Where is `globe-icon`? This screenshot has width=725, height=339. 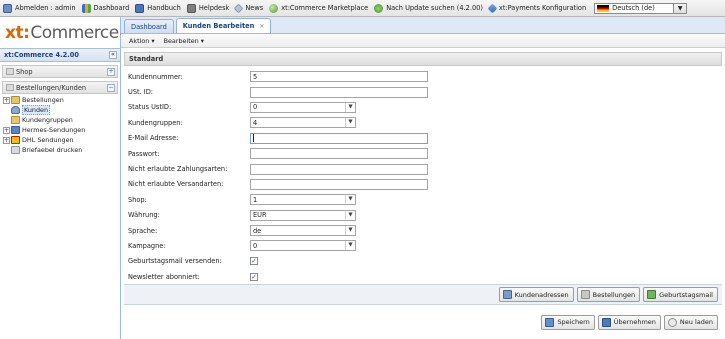 globe-icon is located at coordinates (274, 8).